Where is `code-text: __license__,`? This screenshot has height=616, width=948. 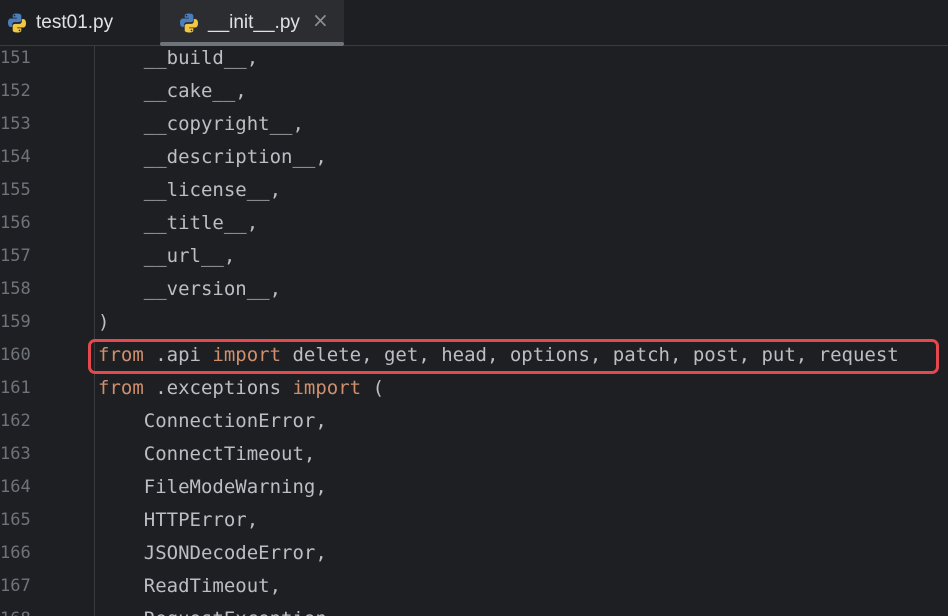
code-text: __license__, is located at coordinates (189, 190).